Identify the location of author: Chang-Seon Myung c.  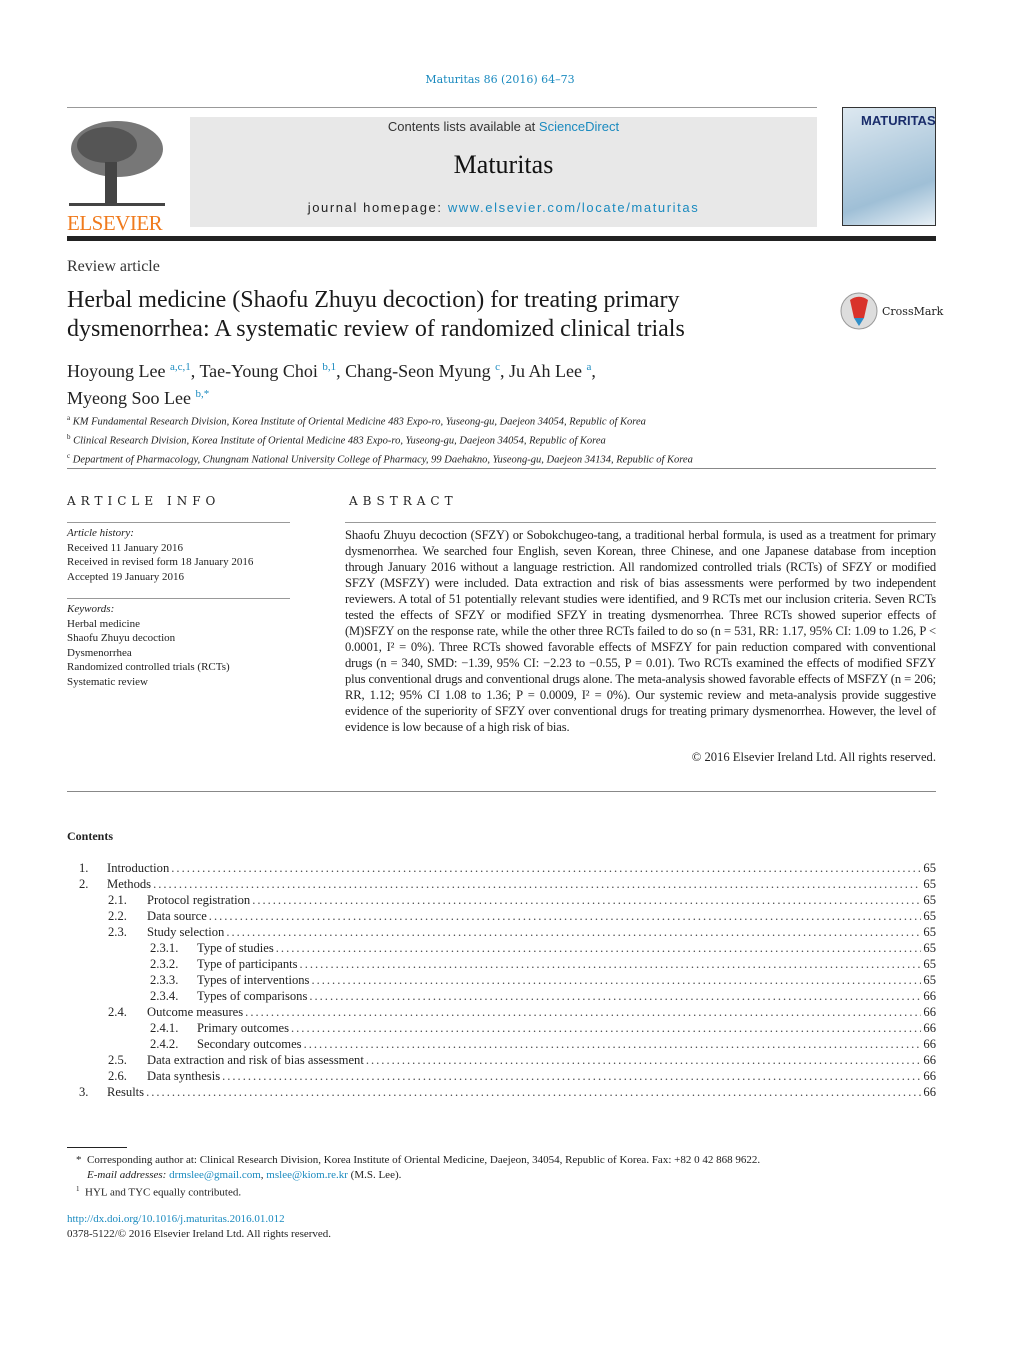
(422, 371).